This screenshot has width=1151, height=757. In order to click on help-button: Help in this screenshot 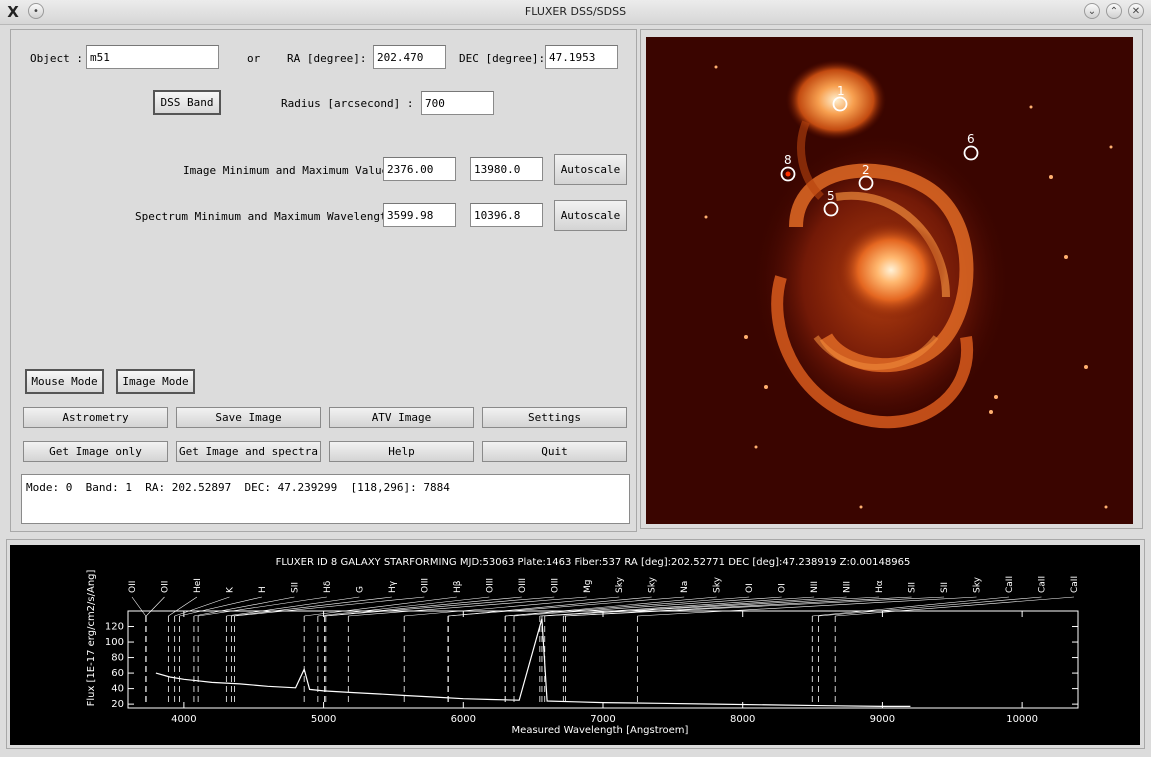, I will do `click(401, 451)`.